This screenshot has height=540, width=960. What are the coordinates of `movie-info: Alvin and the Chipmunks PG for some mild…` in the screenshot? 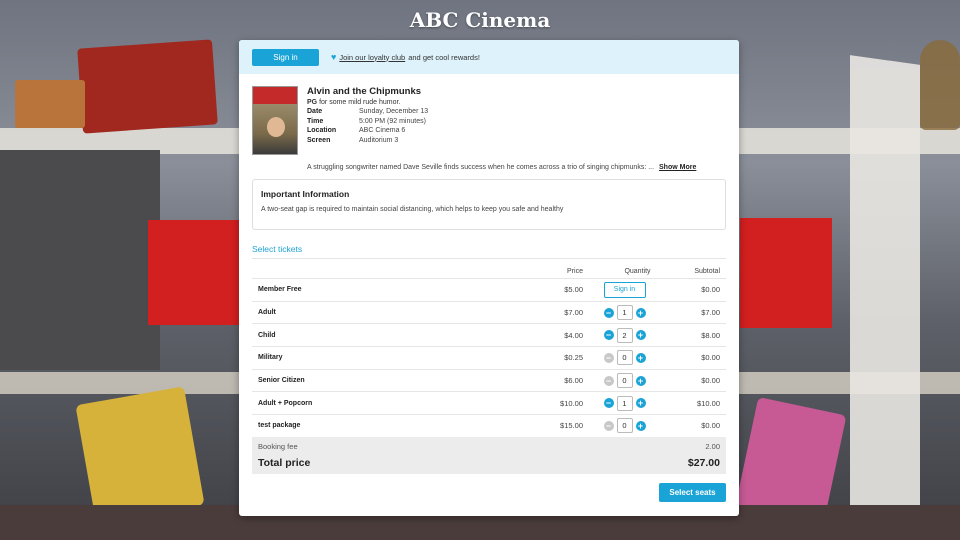 It's located at (367, 116).